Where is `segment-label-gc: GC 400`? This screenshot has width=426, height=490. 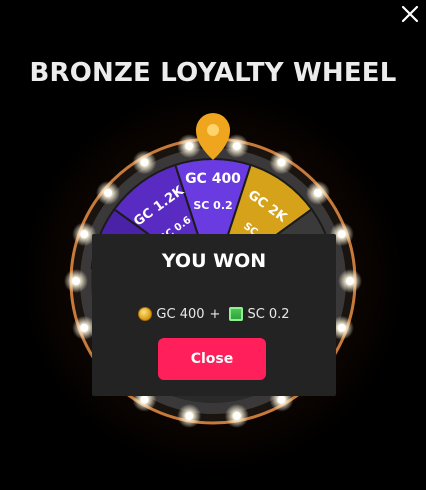
segment-label-gc: GC 400 is located at coordinates (213, 179).